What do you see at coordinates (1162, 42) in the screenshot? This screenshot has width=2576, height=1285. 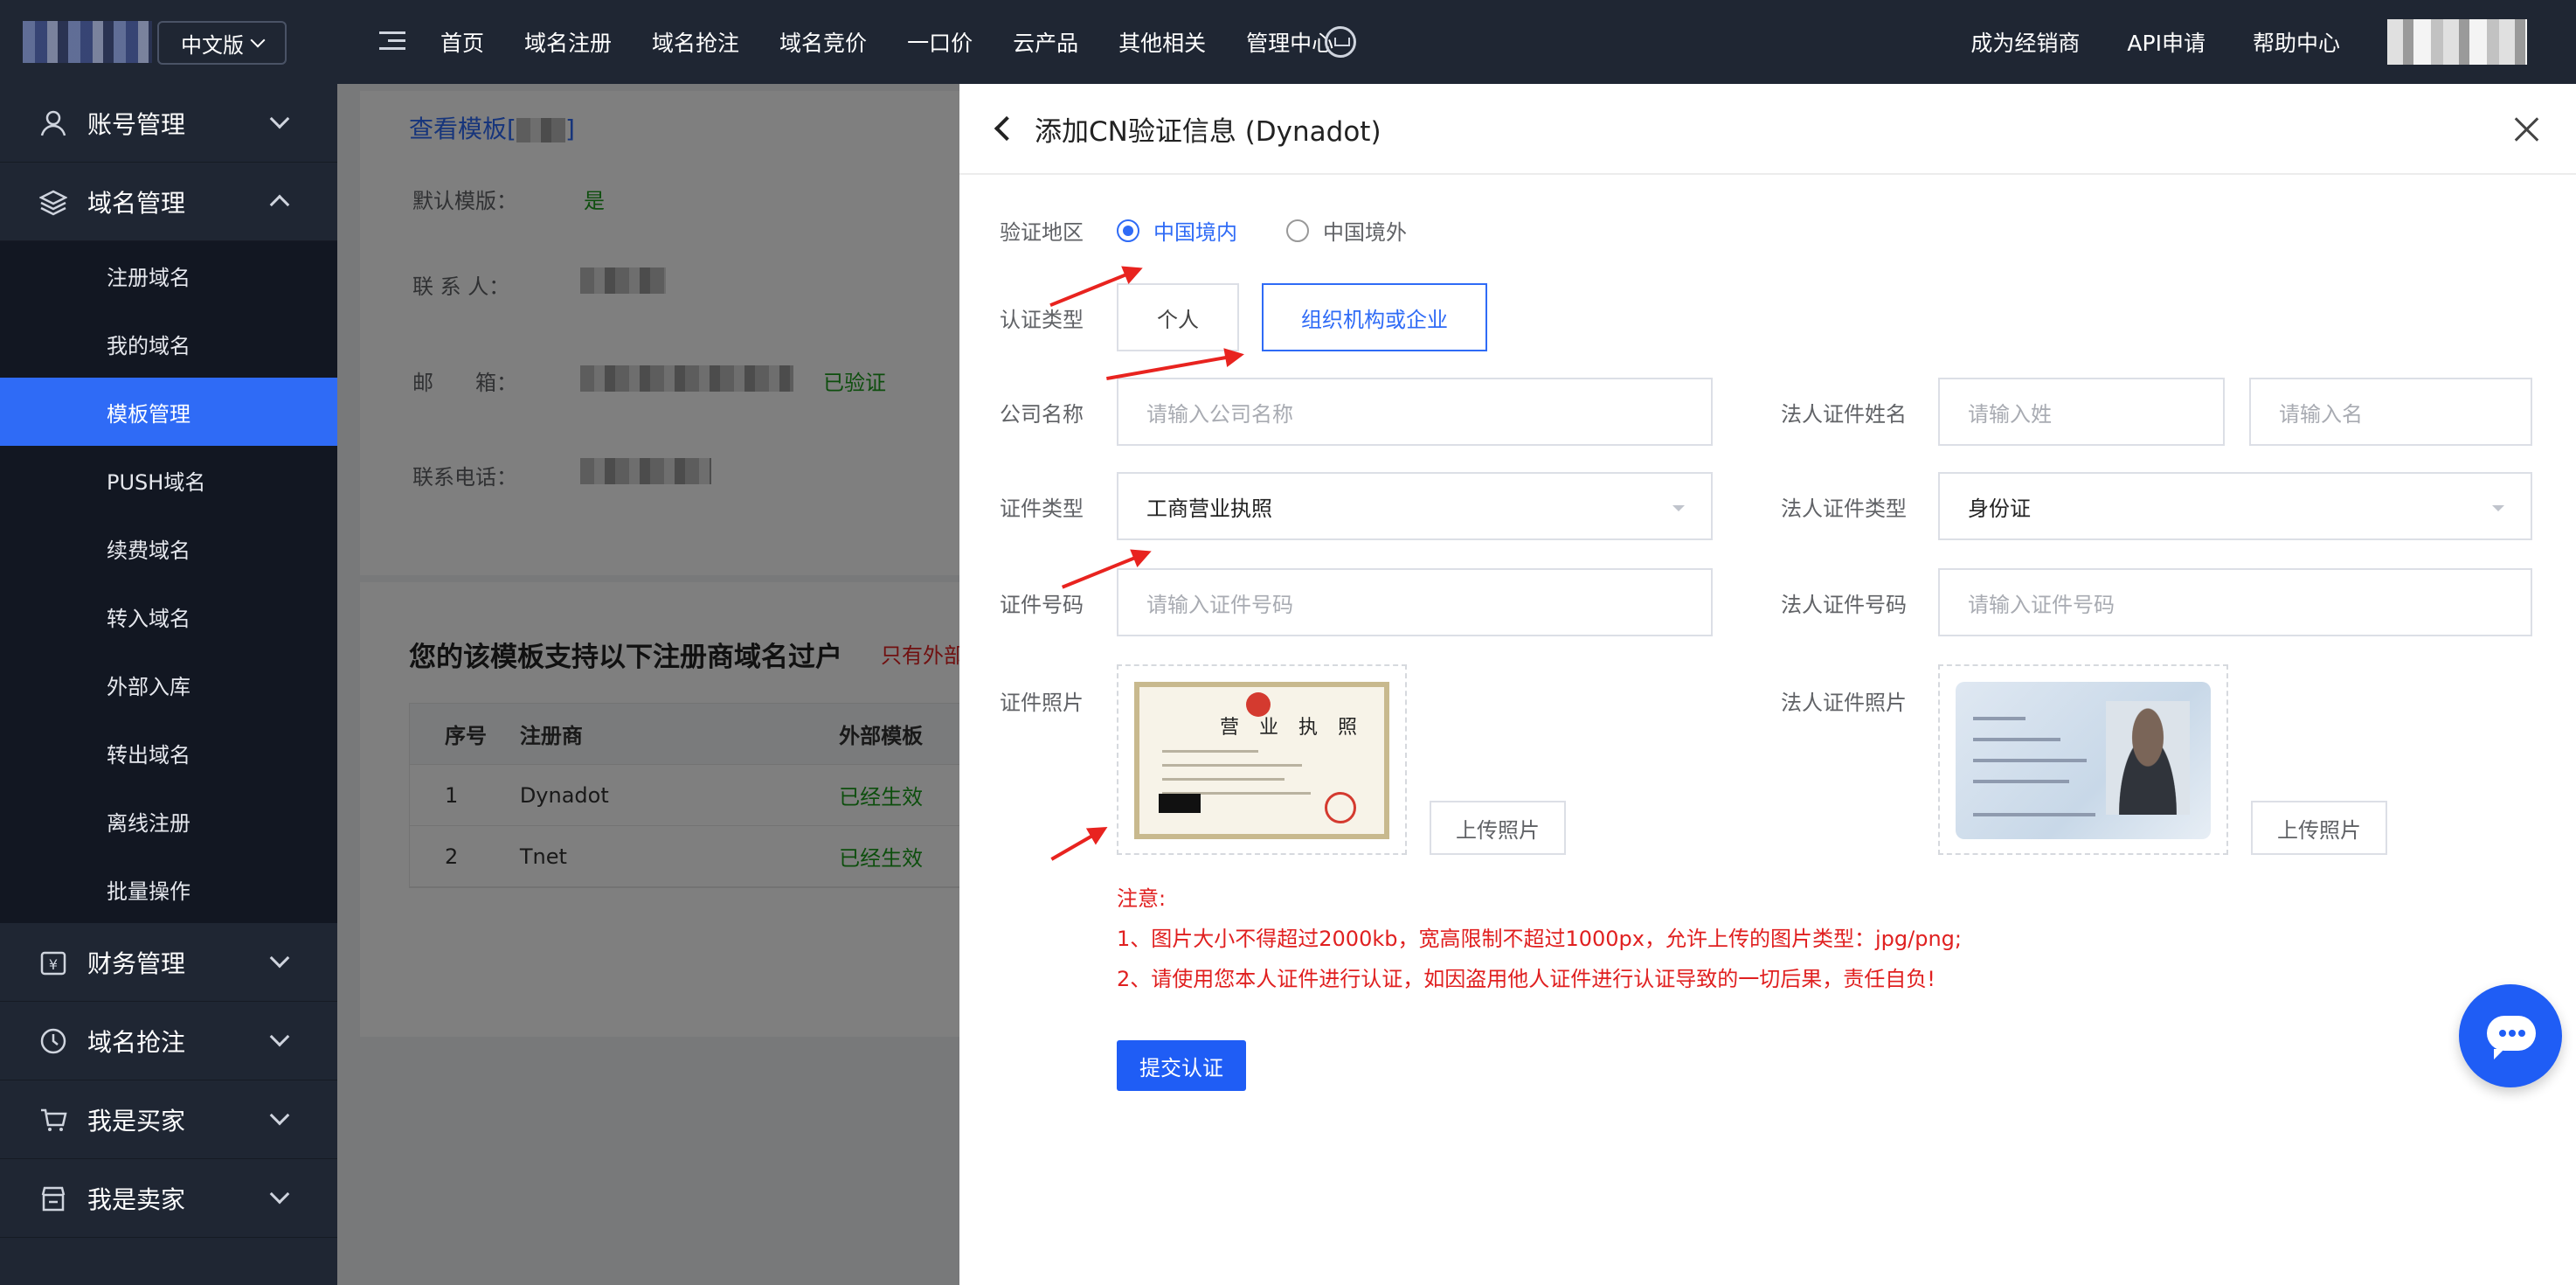 I see `nav-other: 其他相关` at bounding box center [1162, 42].